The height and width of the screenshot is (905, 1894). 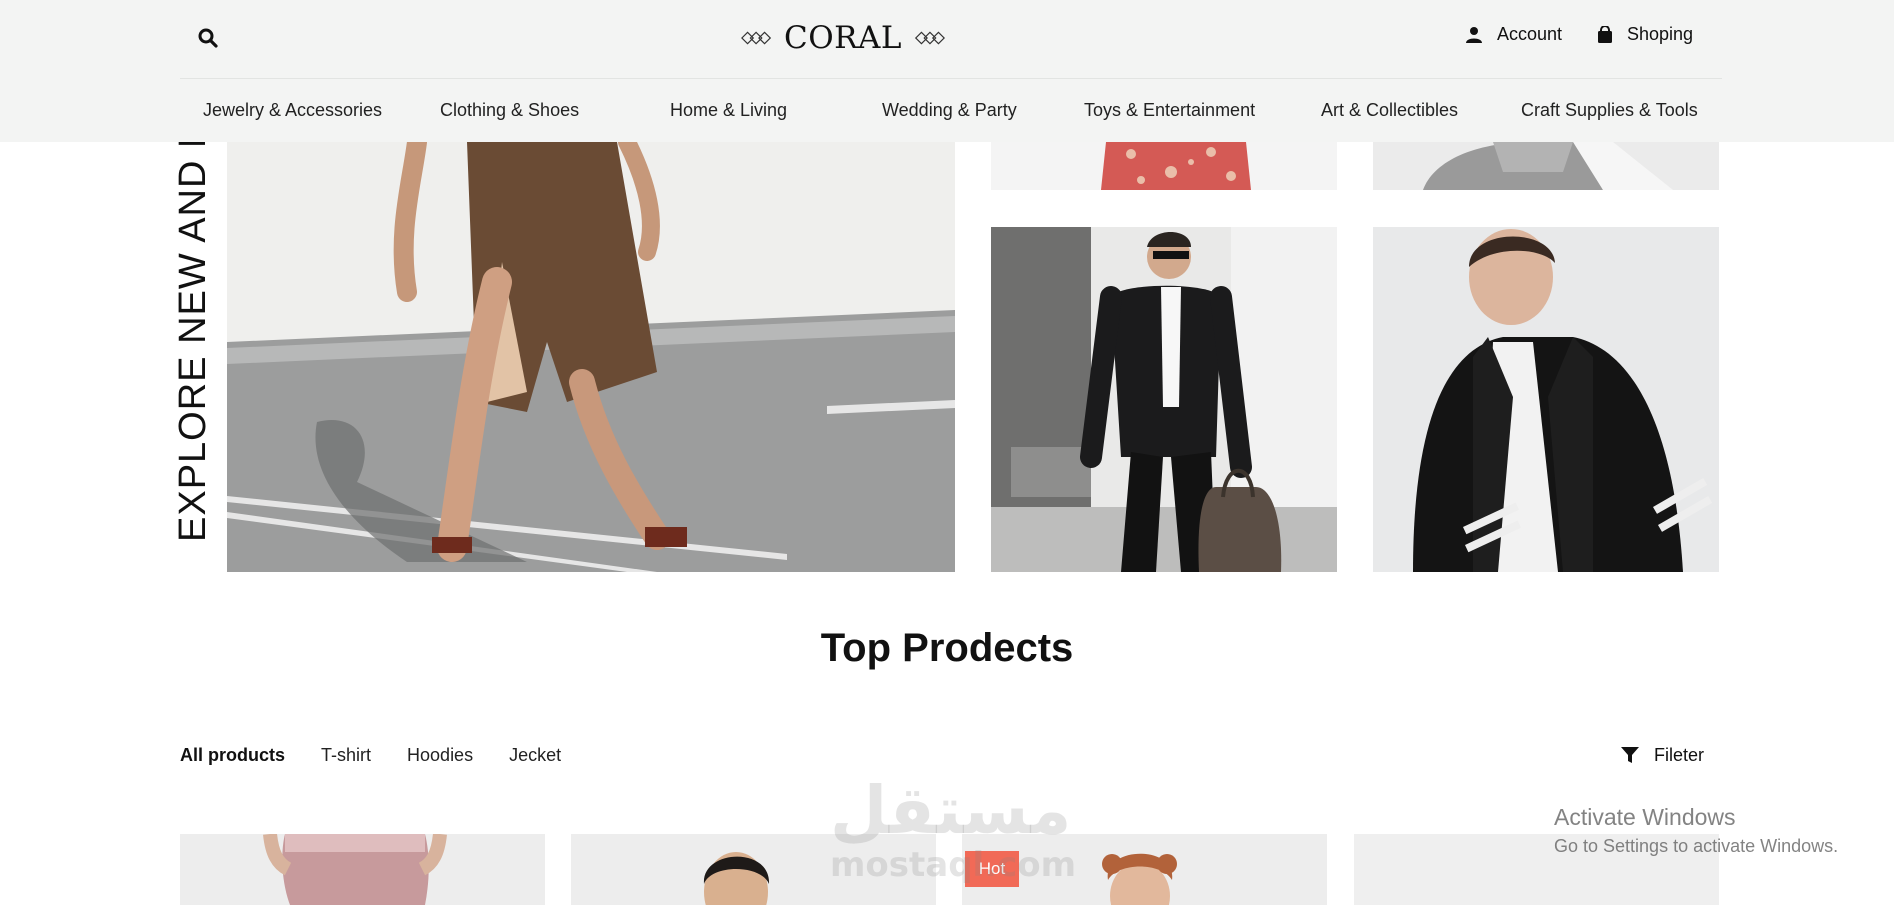 I want to click on top-products-title: Top Prodects, so click(x=947, y=648).